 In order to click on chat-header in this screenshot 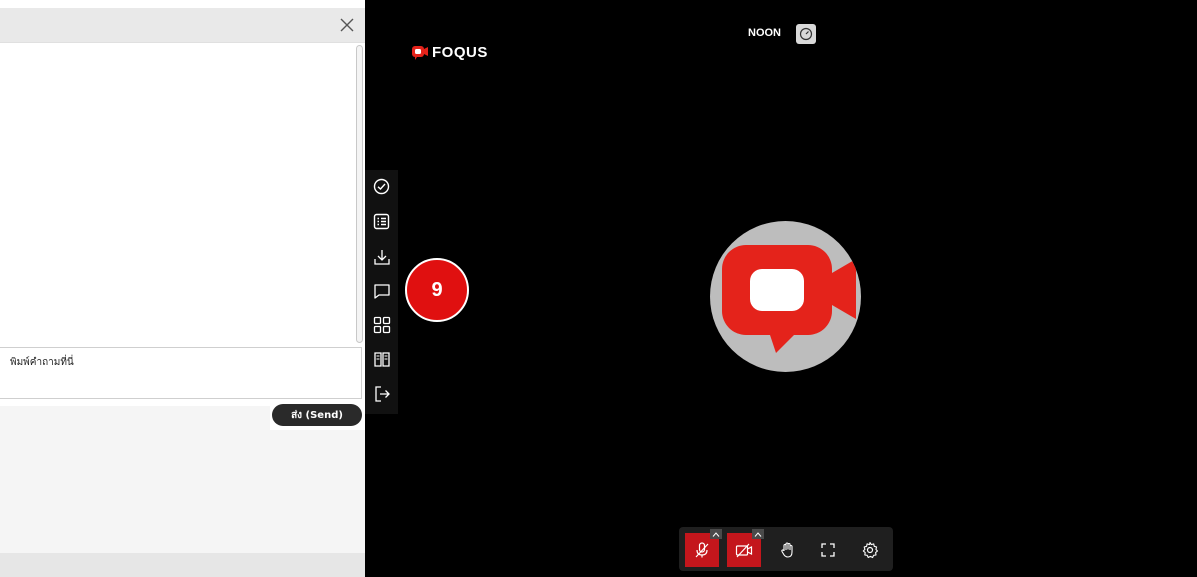, I will do `click(182, 25)`.